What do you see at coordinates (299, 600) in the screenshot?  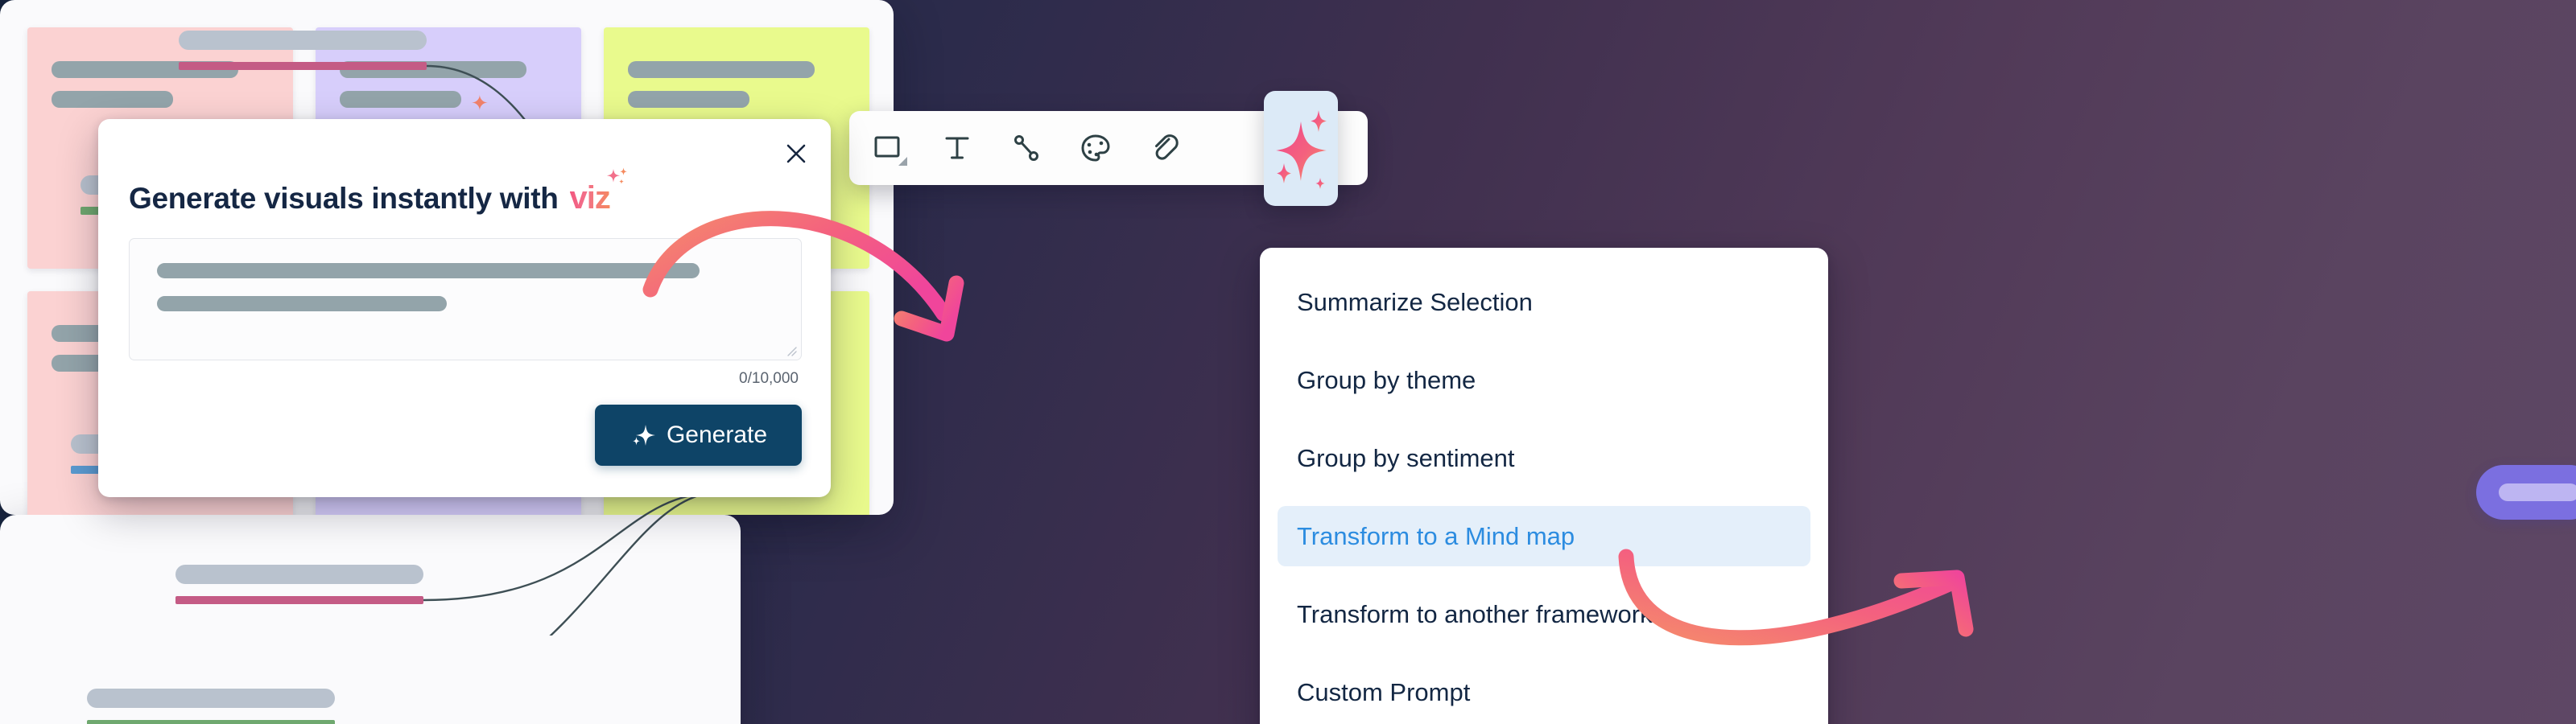 I see `mind-map-branch-rule-magenta` at bounding box center [299, 600].